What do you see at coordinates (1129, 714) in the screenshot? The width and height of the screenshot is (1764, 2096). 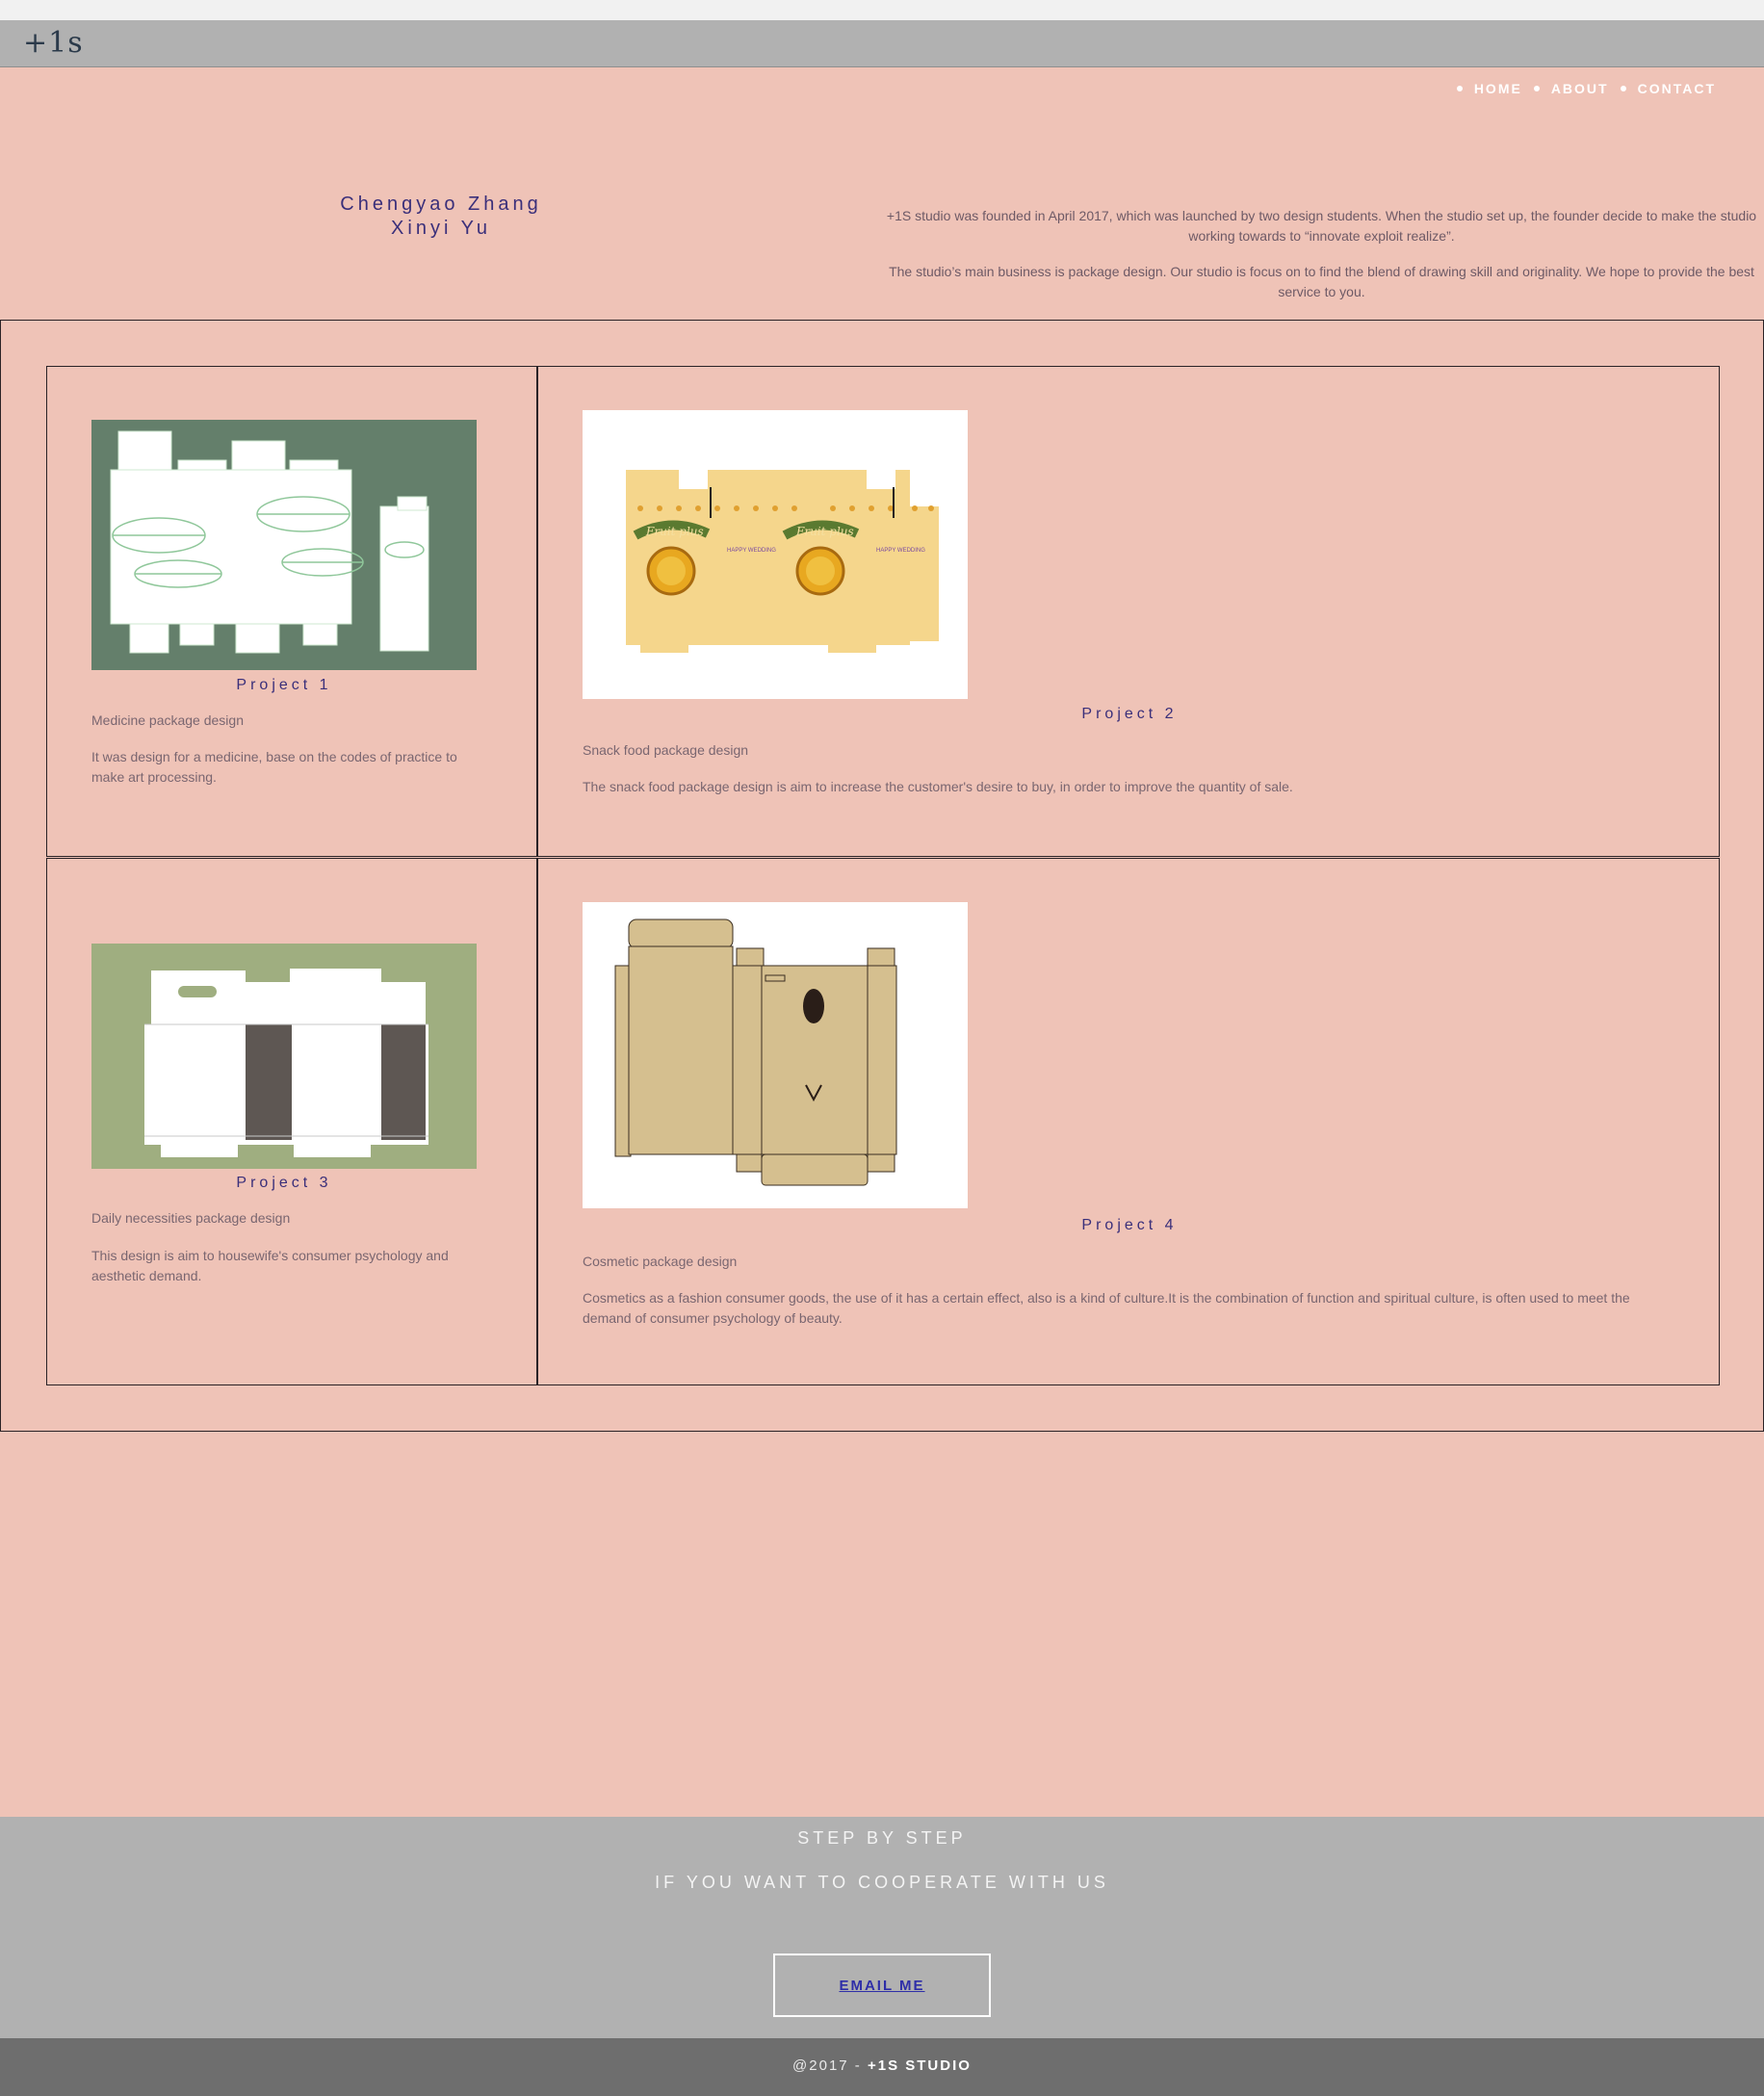 I see `project-2-title: Project 2` at bounding box center [1129, 714].